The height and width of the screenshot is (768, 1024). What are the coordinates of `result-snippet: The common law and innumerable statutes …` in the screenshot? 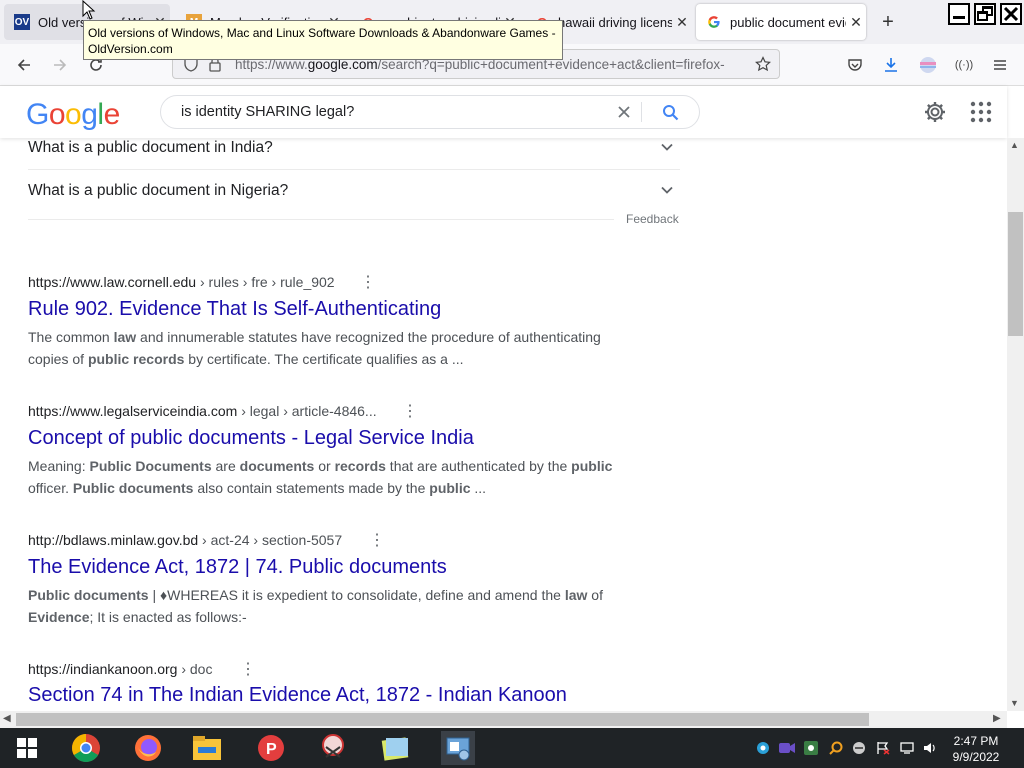 It's located at (314, 348).